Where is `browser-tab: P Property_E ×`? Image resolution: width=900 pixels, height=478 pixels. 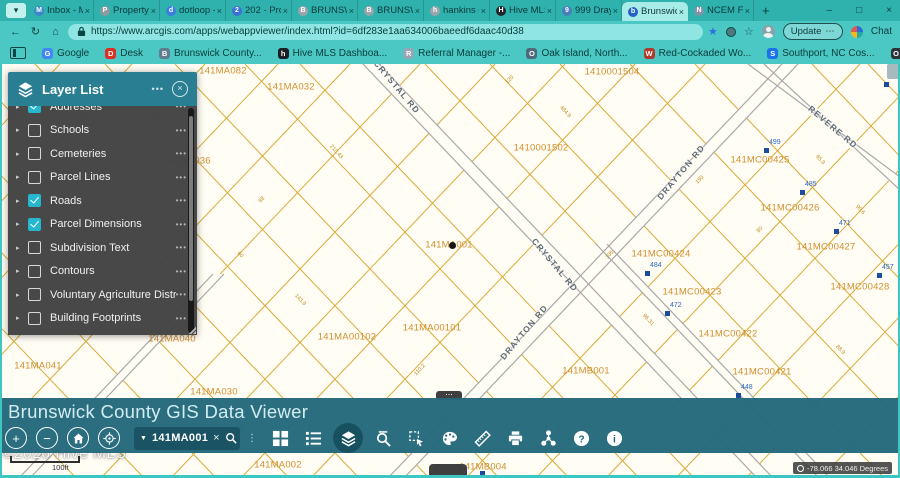
browser-tab: P Property_E × is located at coordinates (127, 10).